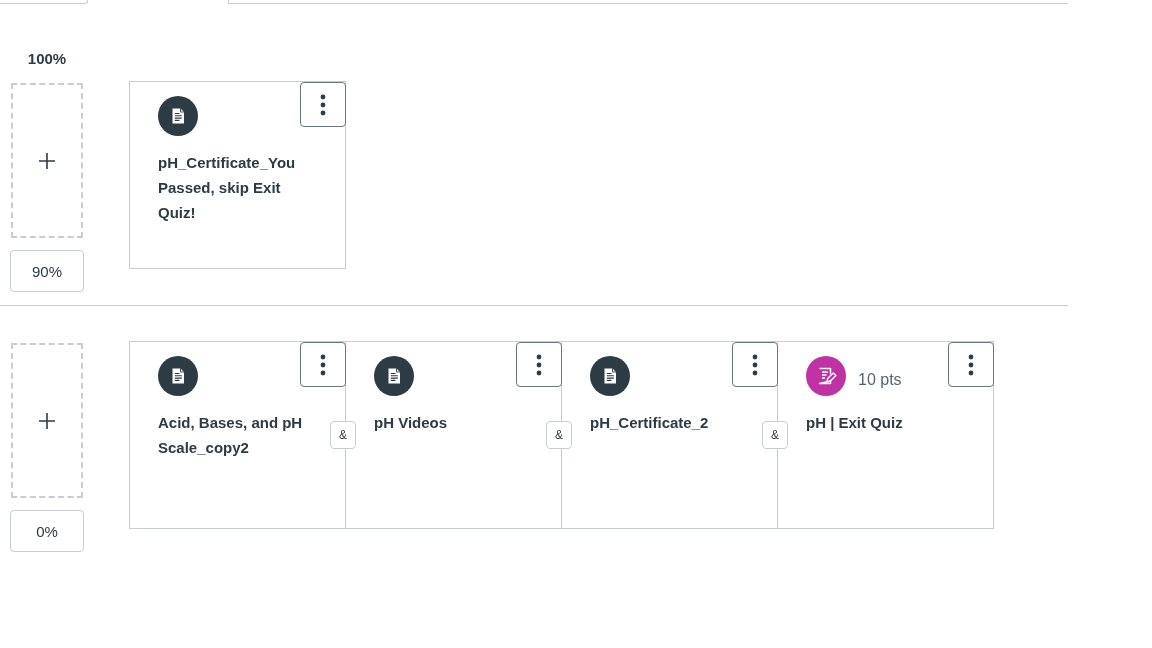 The height and width of the screenshot is (648, 1152). What do you see at coordinates (855, 423) in the screenshot?
I see `item-title: pH | Exit Quiz` at bounding box center [855, 423].